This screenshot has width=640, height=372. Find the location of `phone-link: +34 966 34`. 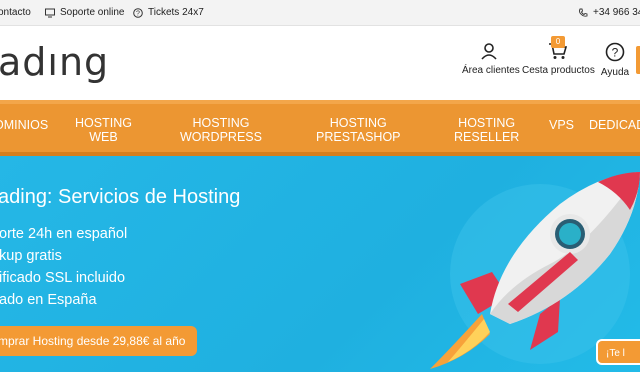

phone-link: +34 966 34 is located at coordinates (609, 12).